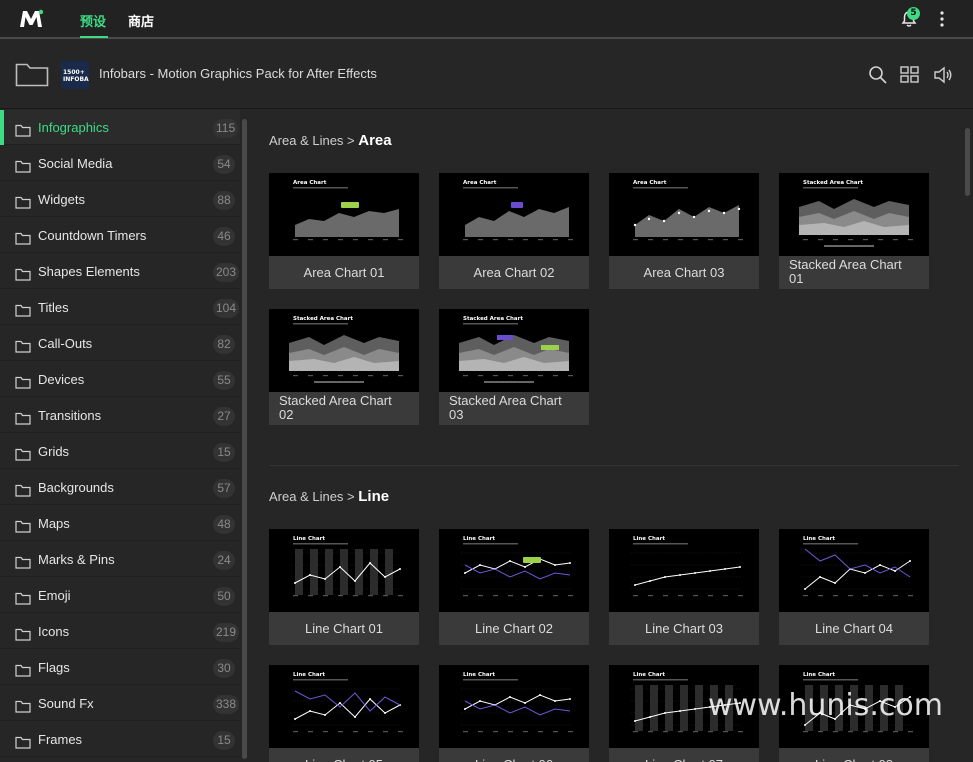 This screenshot has width=973, height=762. What do you see at coordinates (120, 667) in the screenshot?
I see `sidebar-item-flags: Flags 30` at bounding box center [120, 667].